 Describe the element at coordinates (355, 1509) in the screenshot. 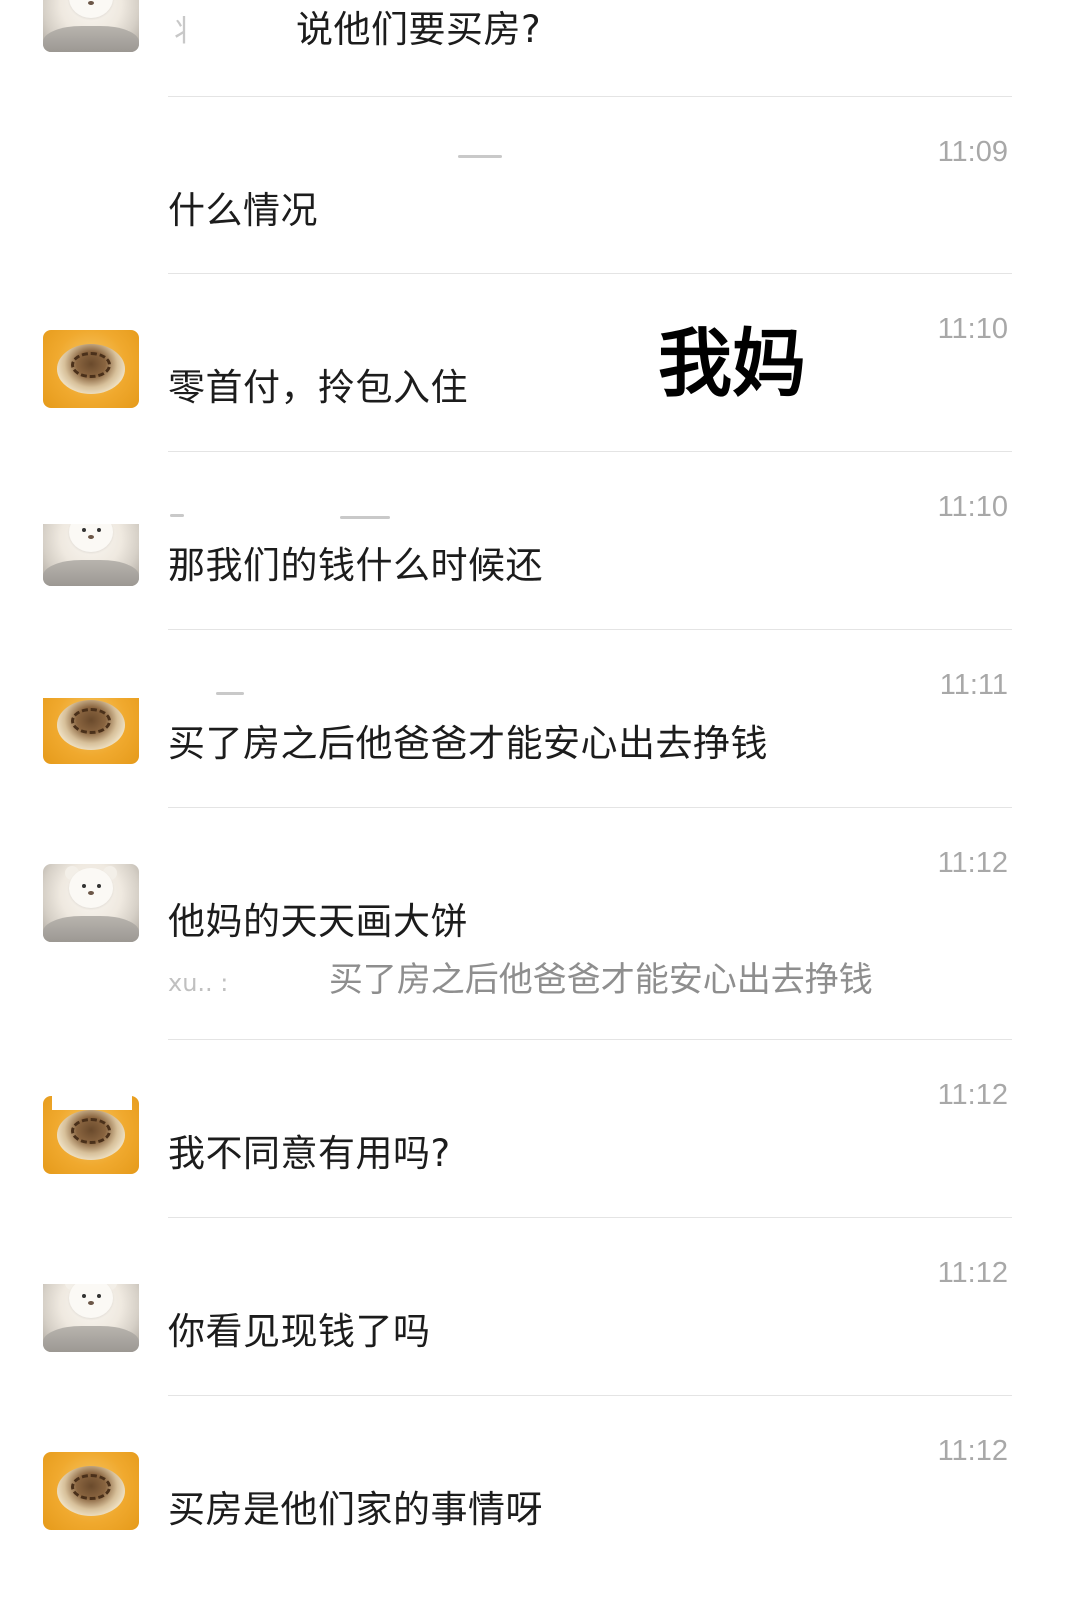

I see `message-text: 买房是他们家的事情呀` at that location.